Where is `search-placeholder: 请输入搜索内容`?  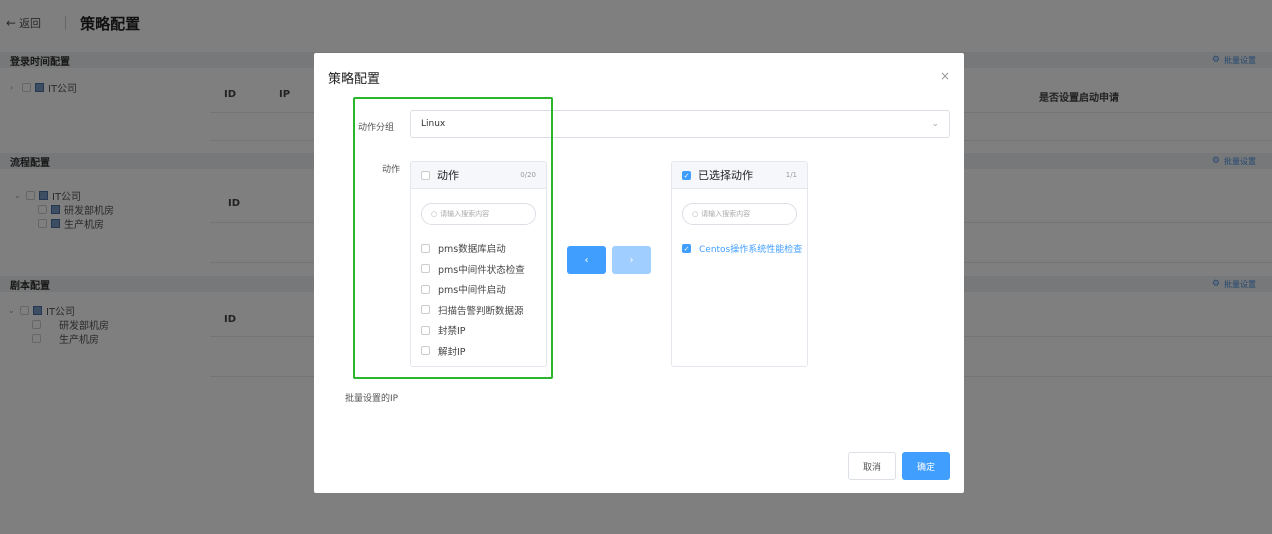
search-placeholder: 请输入搜索内容 is located at coordinates (726, 214).